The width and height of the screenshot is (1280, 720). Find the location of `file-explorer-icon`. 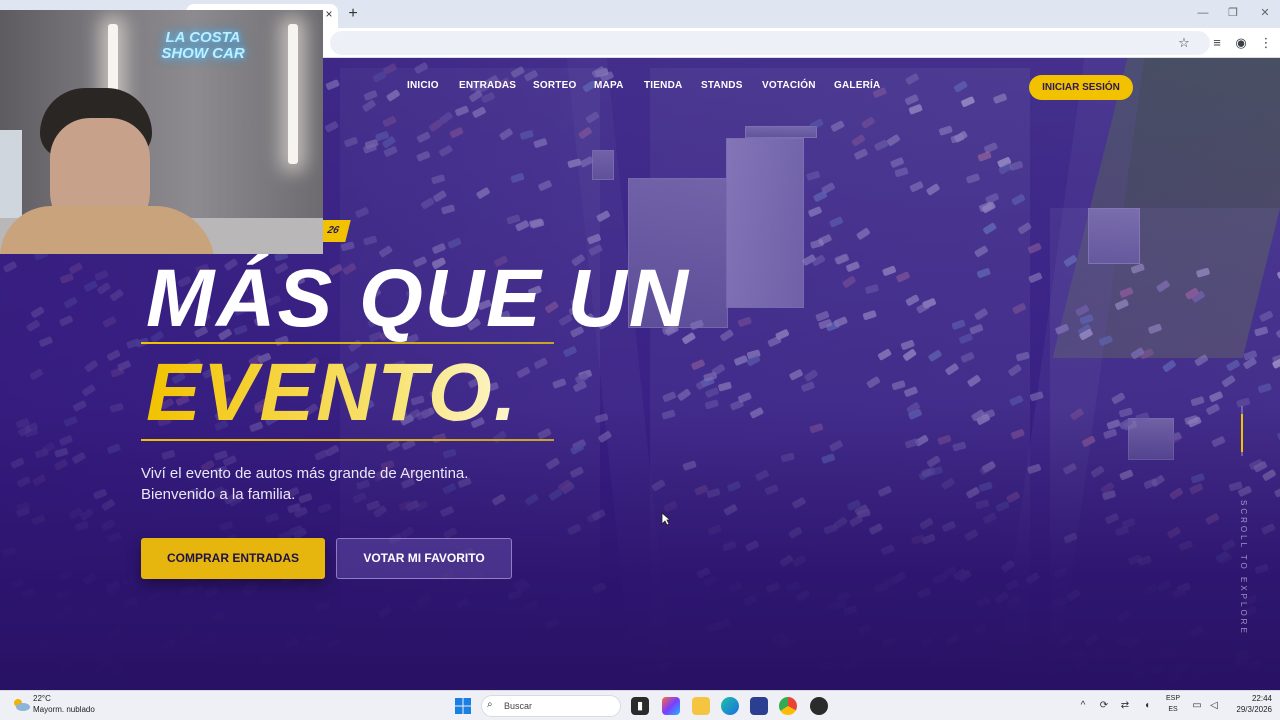

file-explorer-icon is located at coordinates (701, 706).